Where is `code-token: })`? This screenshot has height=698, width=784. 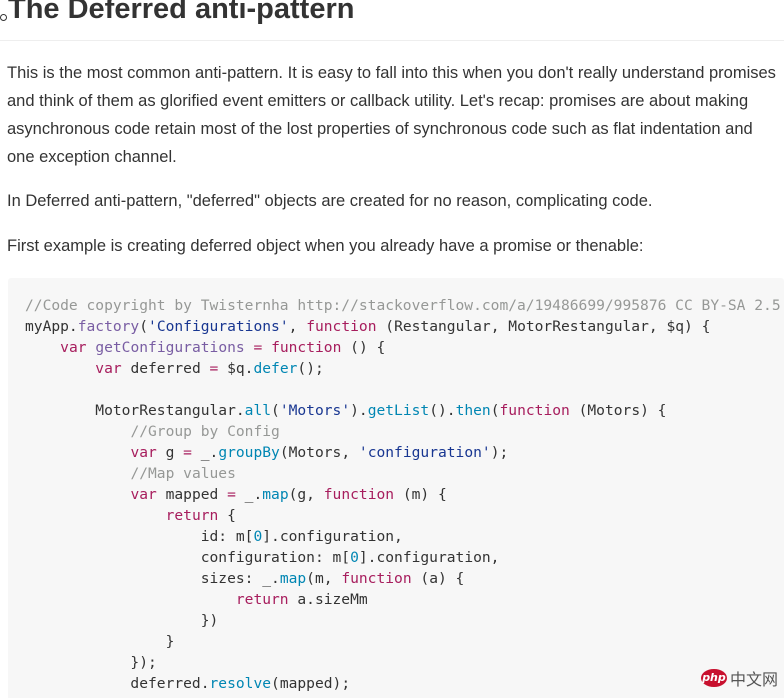
code-token: }) is located at coordinates (122, 620).